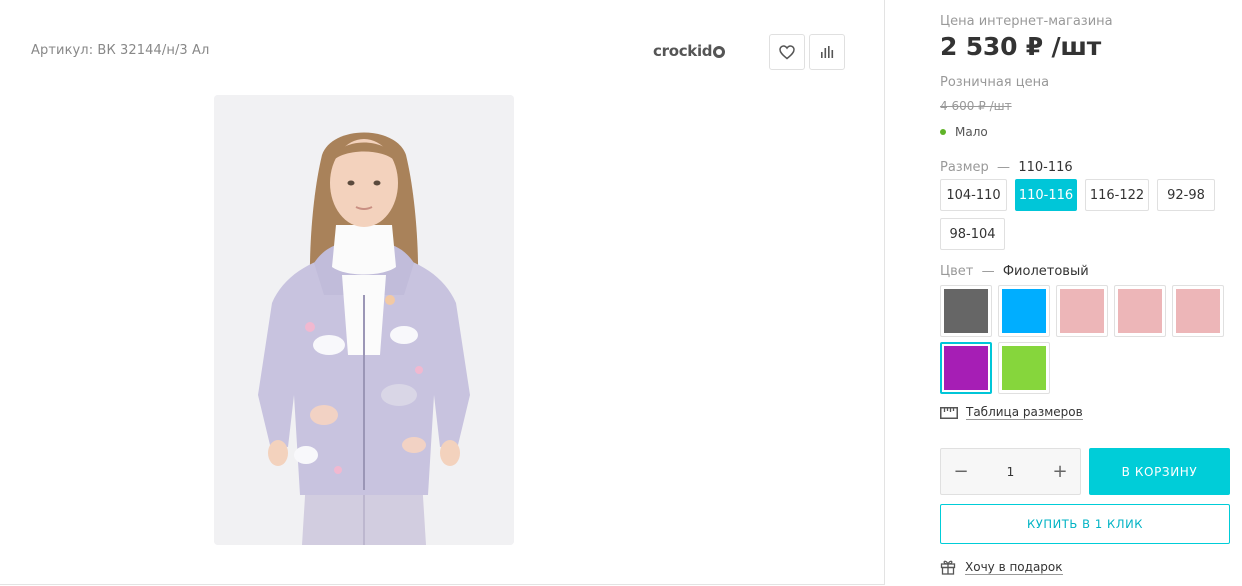 This screenshot has width=1242, height=586. Describe the element at coordinates (988, 271) in the screenshot. I see `color-label-dash: —` at that location.